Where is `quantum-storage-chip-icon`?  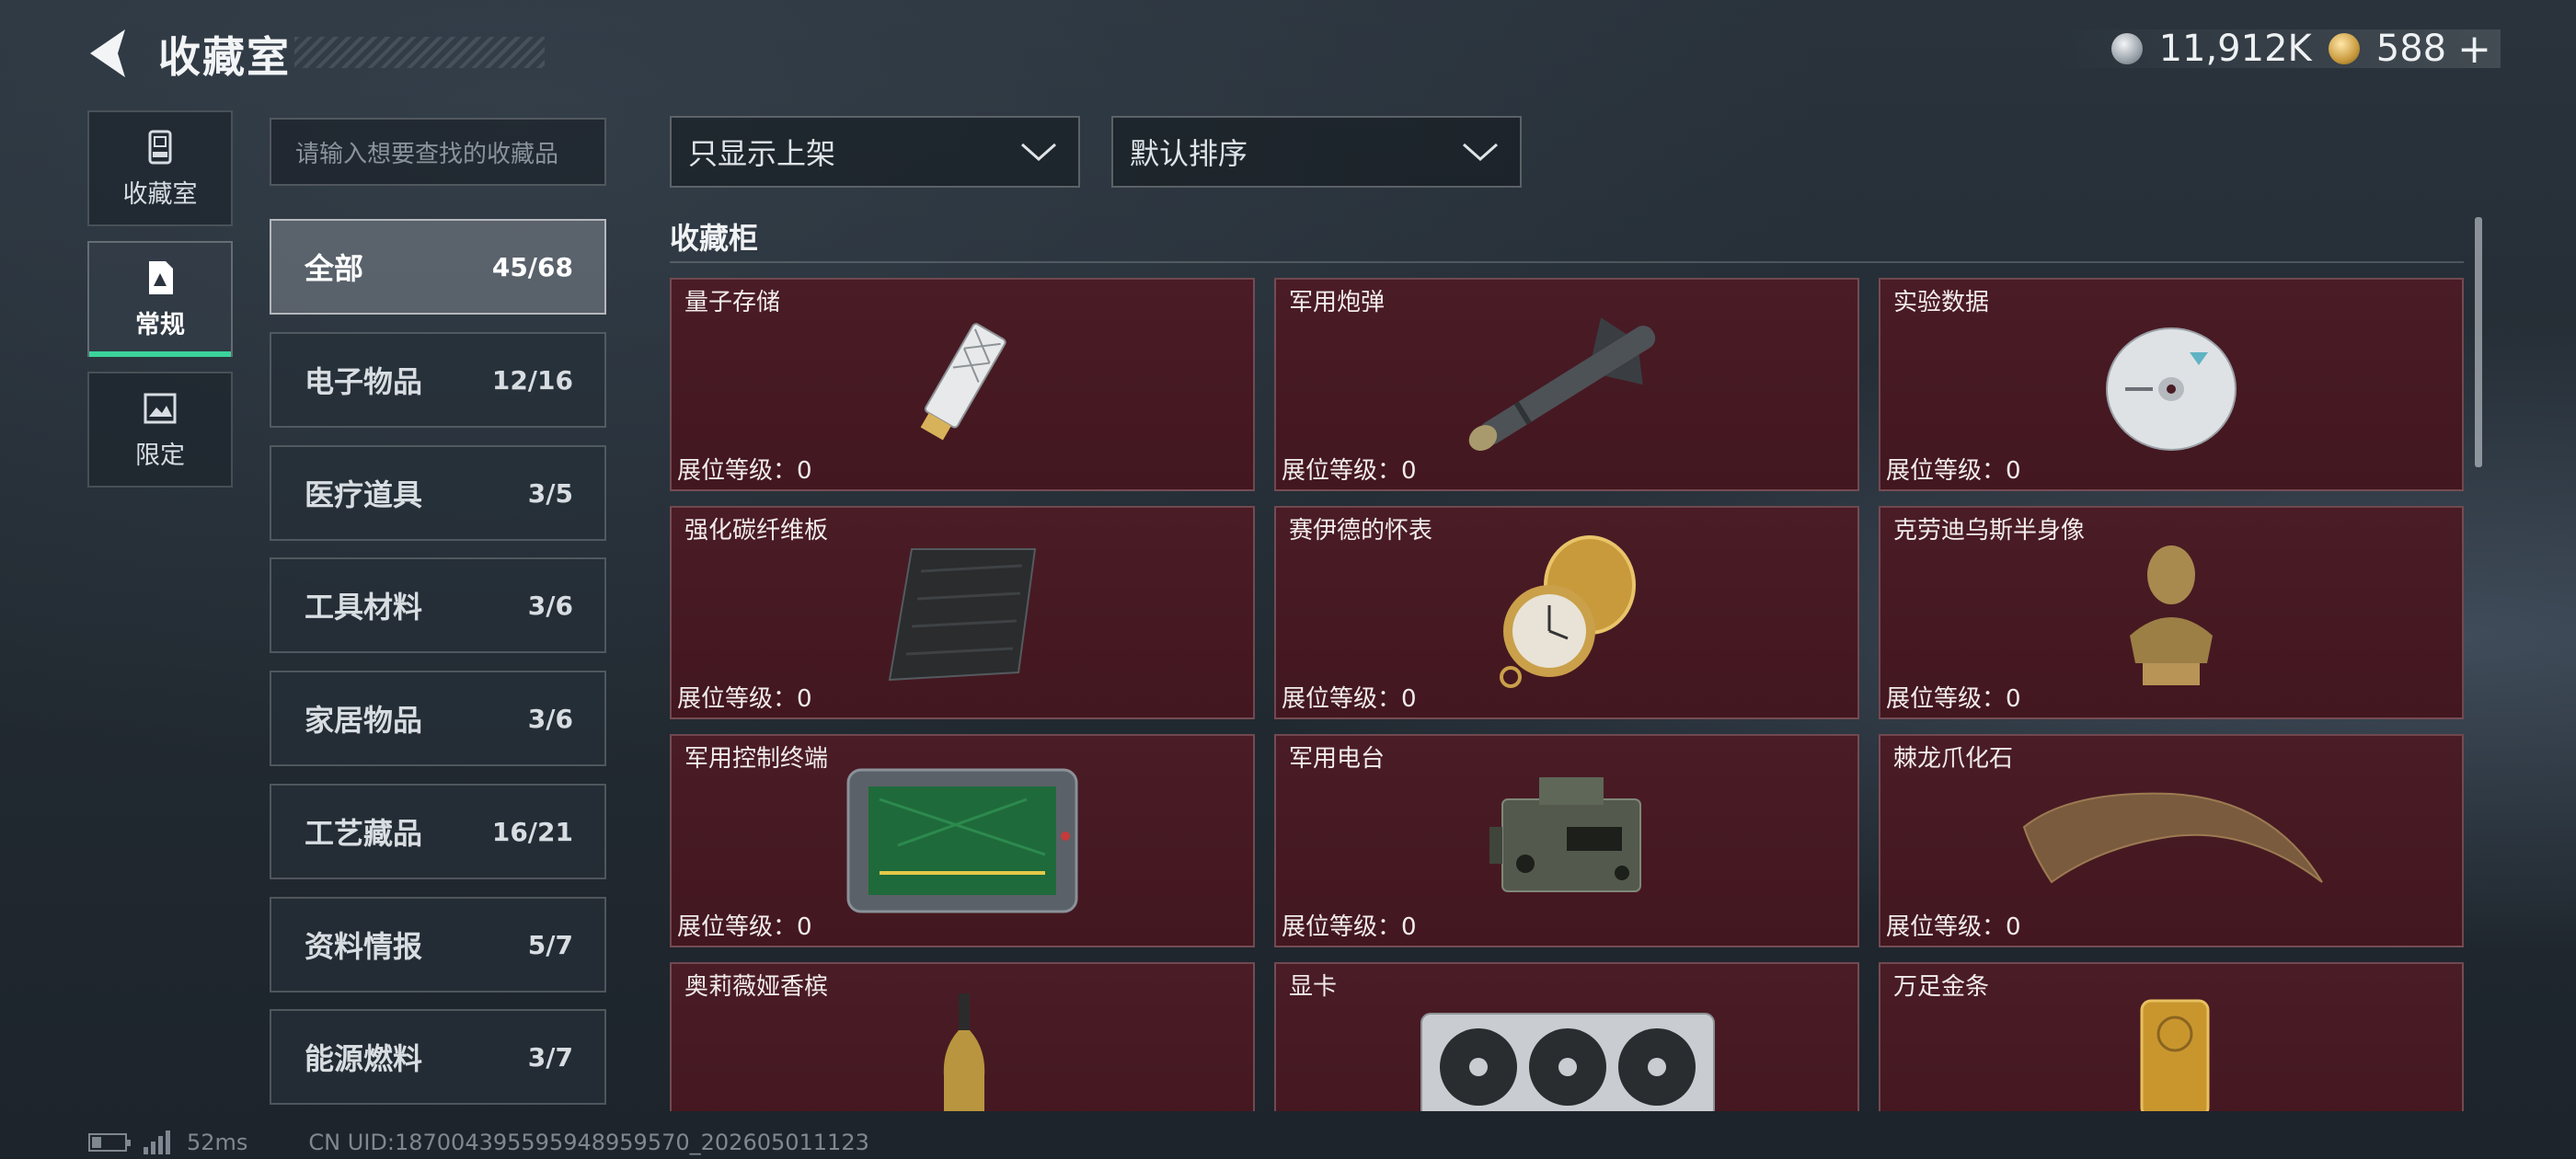
quantum-storage-chip-icon is located at coordinates (963, 382).